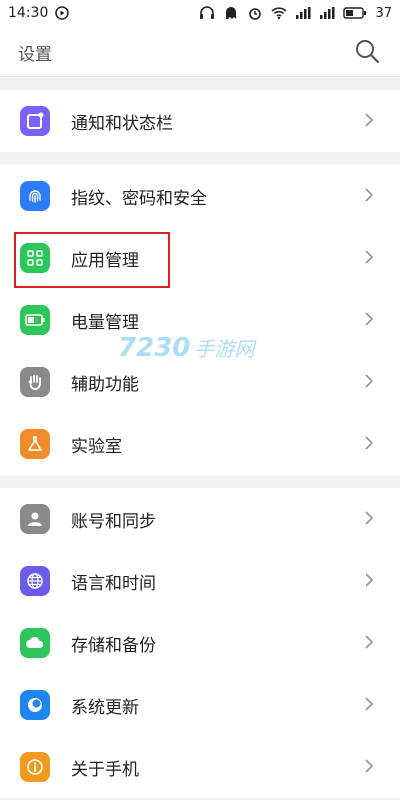 This screenshot has height=800, width=400. I want to click on settings-item-account: 账号和同步, so click(200, 519).